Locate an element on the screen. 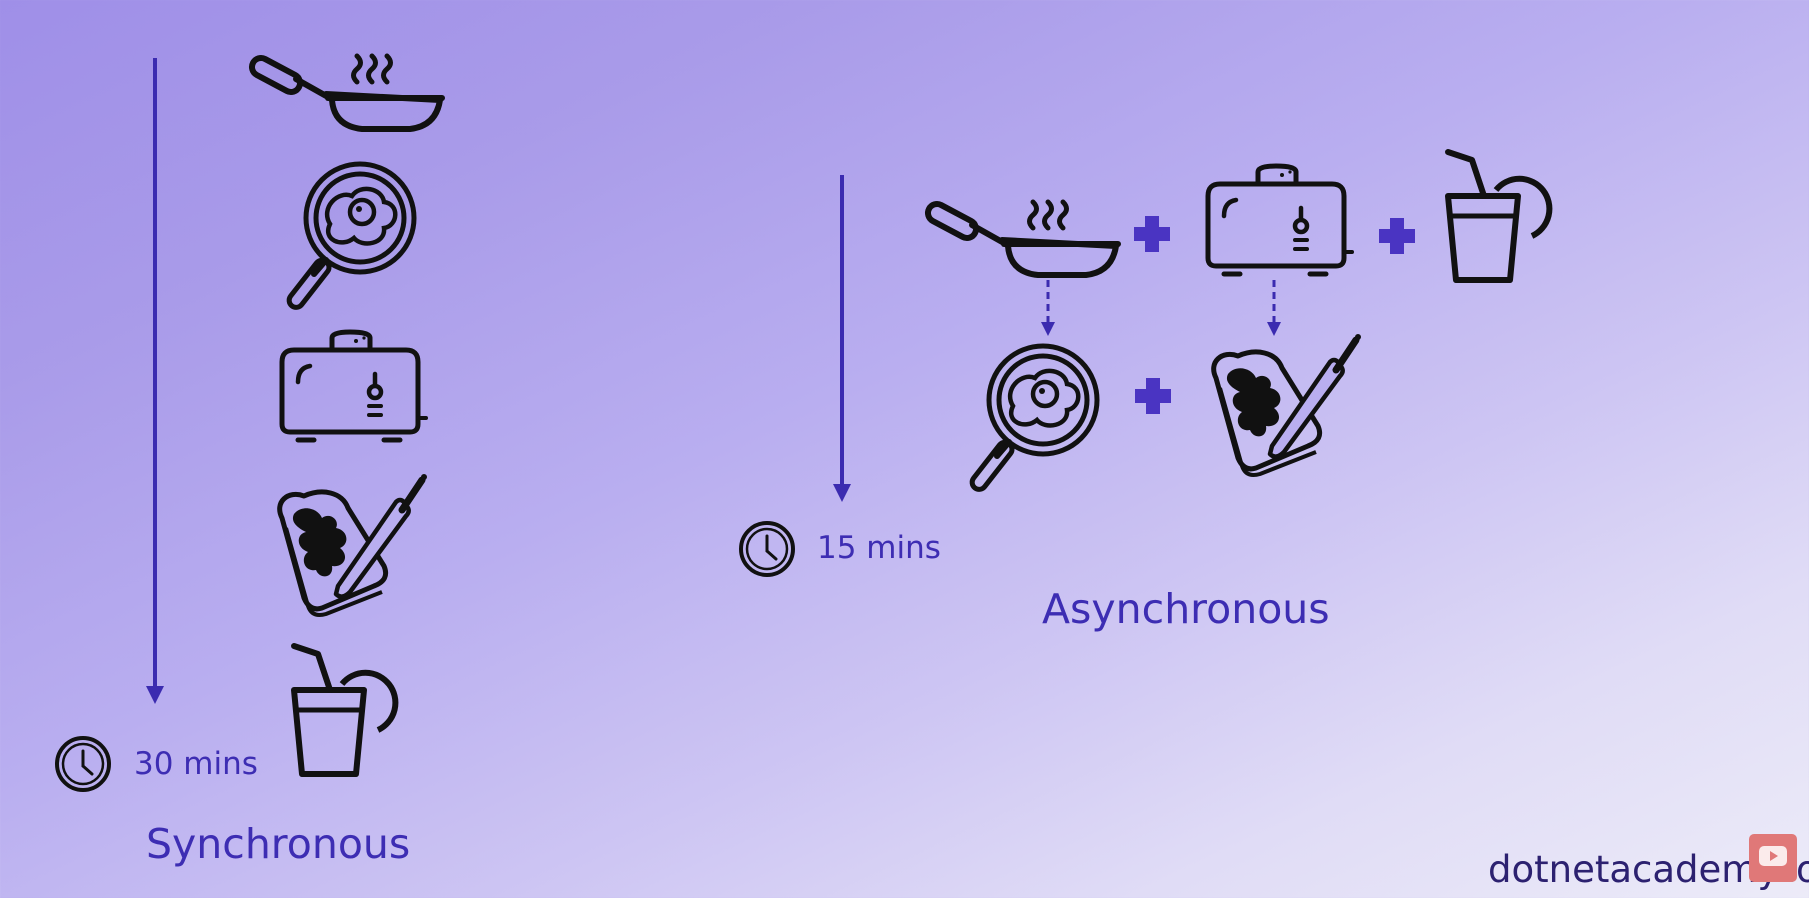 This screenshot has width=1809, height=898. sync-title: Synchronous is located at coordinates (278, 844).